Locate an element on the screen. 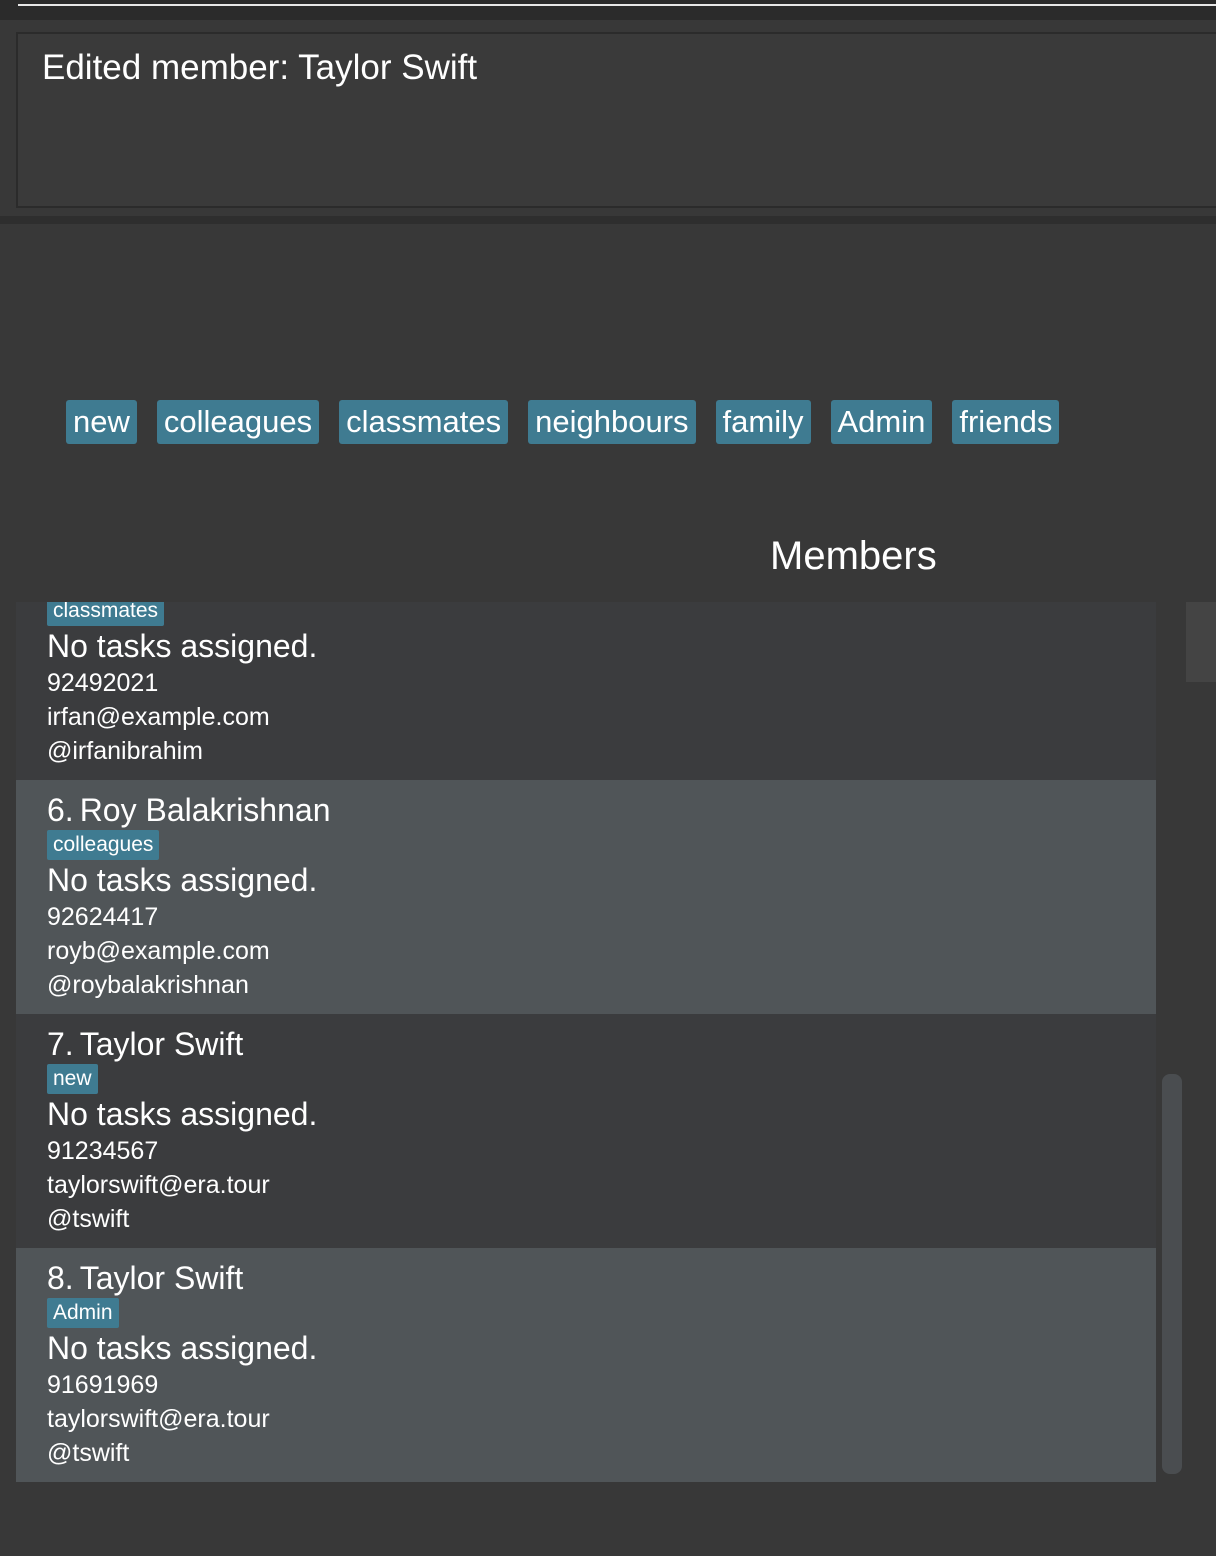 The height and width of the screenshot is (1556, 1216). tag-admin: Admin is located at coordinates (881, 422).